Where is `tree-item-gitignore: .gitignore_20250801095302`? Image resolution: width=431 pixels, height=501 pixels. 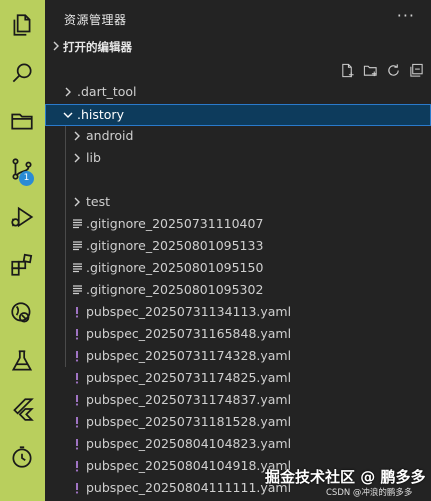
tree-item-gitignore: .gitignore_20250801095302 is located at coordinates (238, 290).